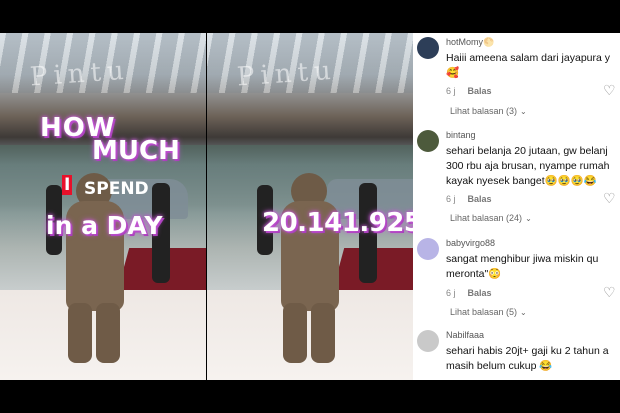 This screenshot has width=620, height=413. I want to click on overlay-i: I, so click(67, 185).